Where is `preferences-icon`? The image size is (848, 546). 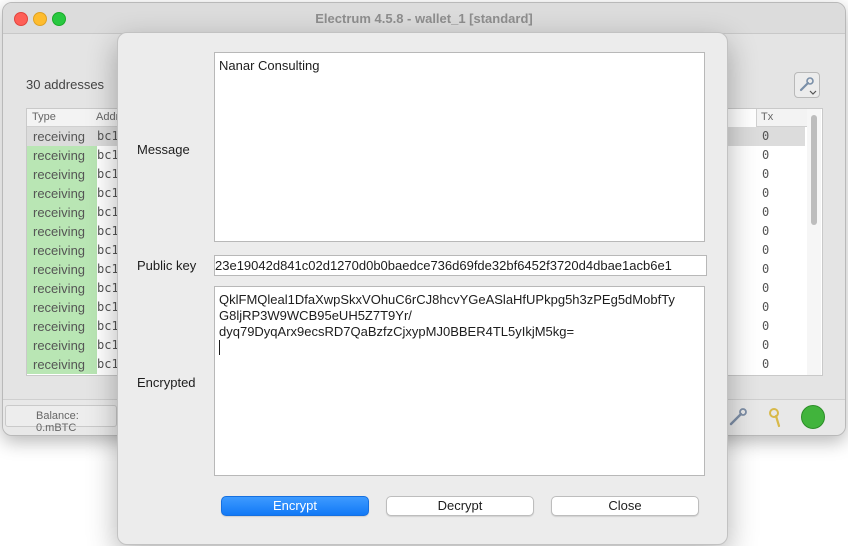 preferences-icon is located at coordinates (738, 417).